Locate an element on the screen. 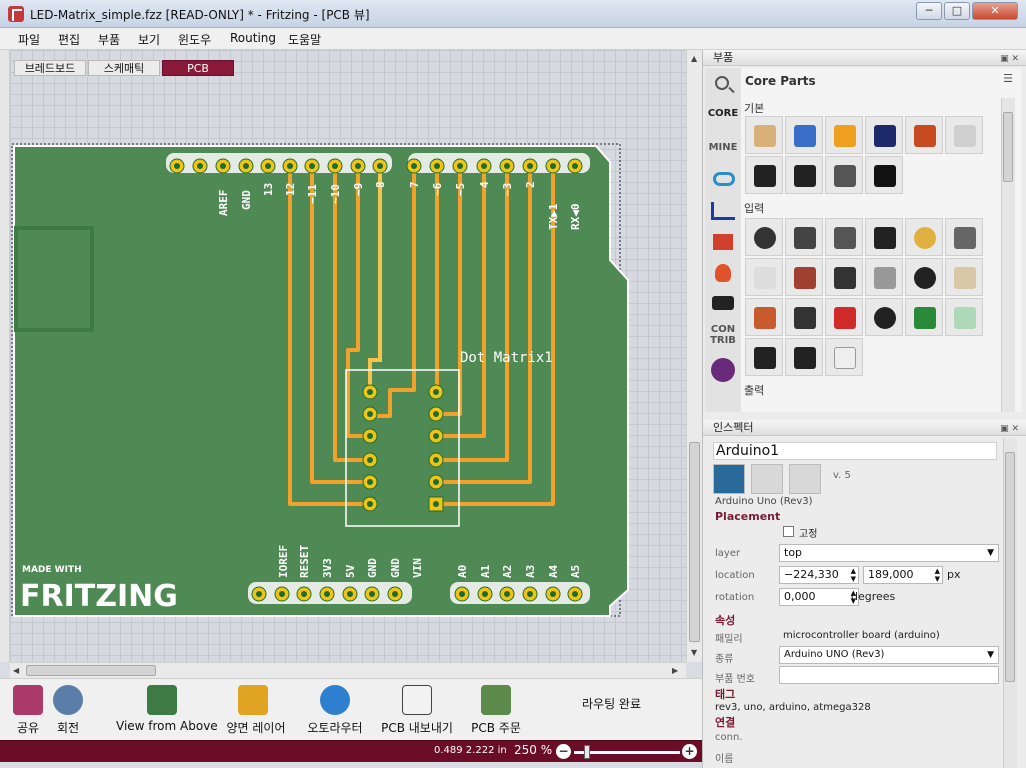 The image size is (1026, 768). part-diode is located at coordinates (964, 135).